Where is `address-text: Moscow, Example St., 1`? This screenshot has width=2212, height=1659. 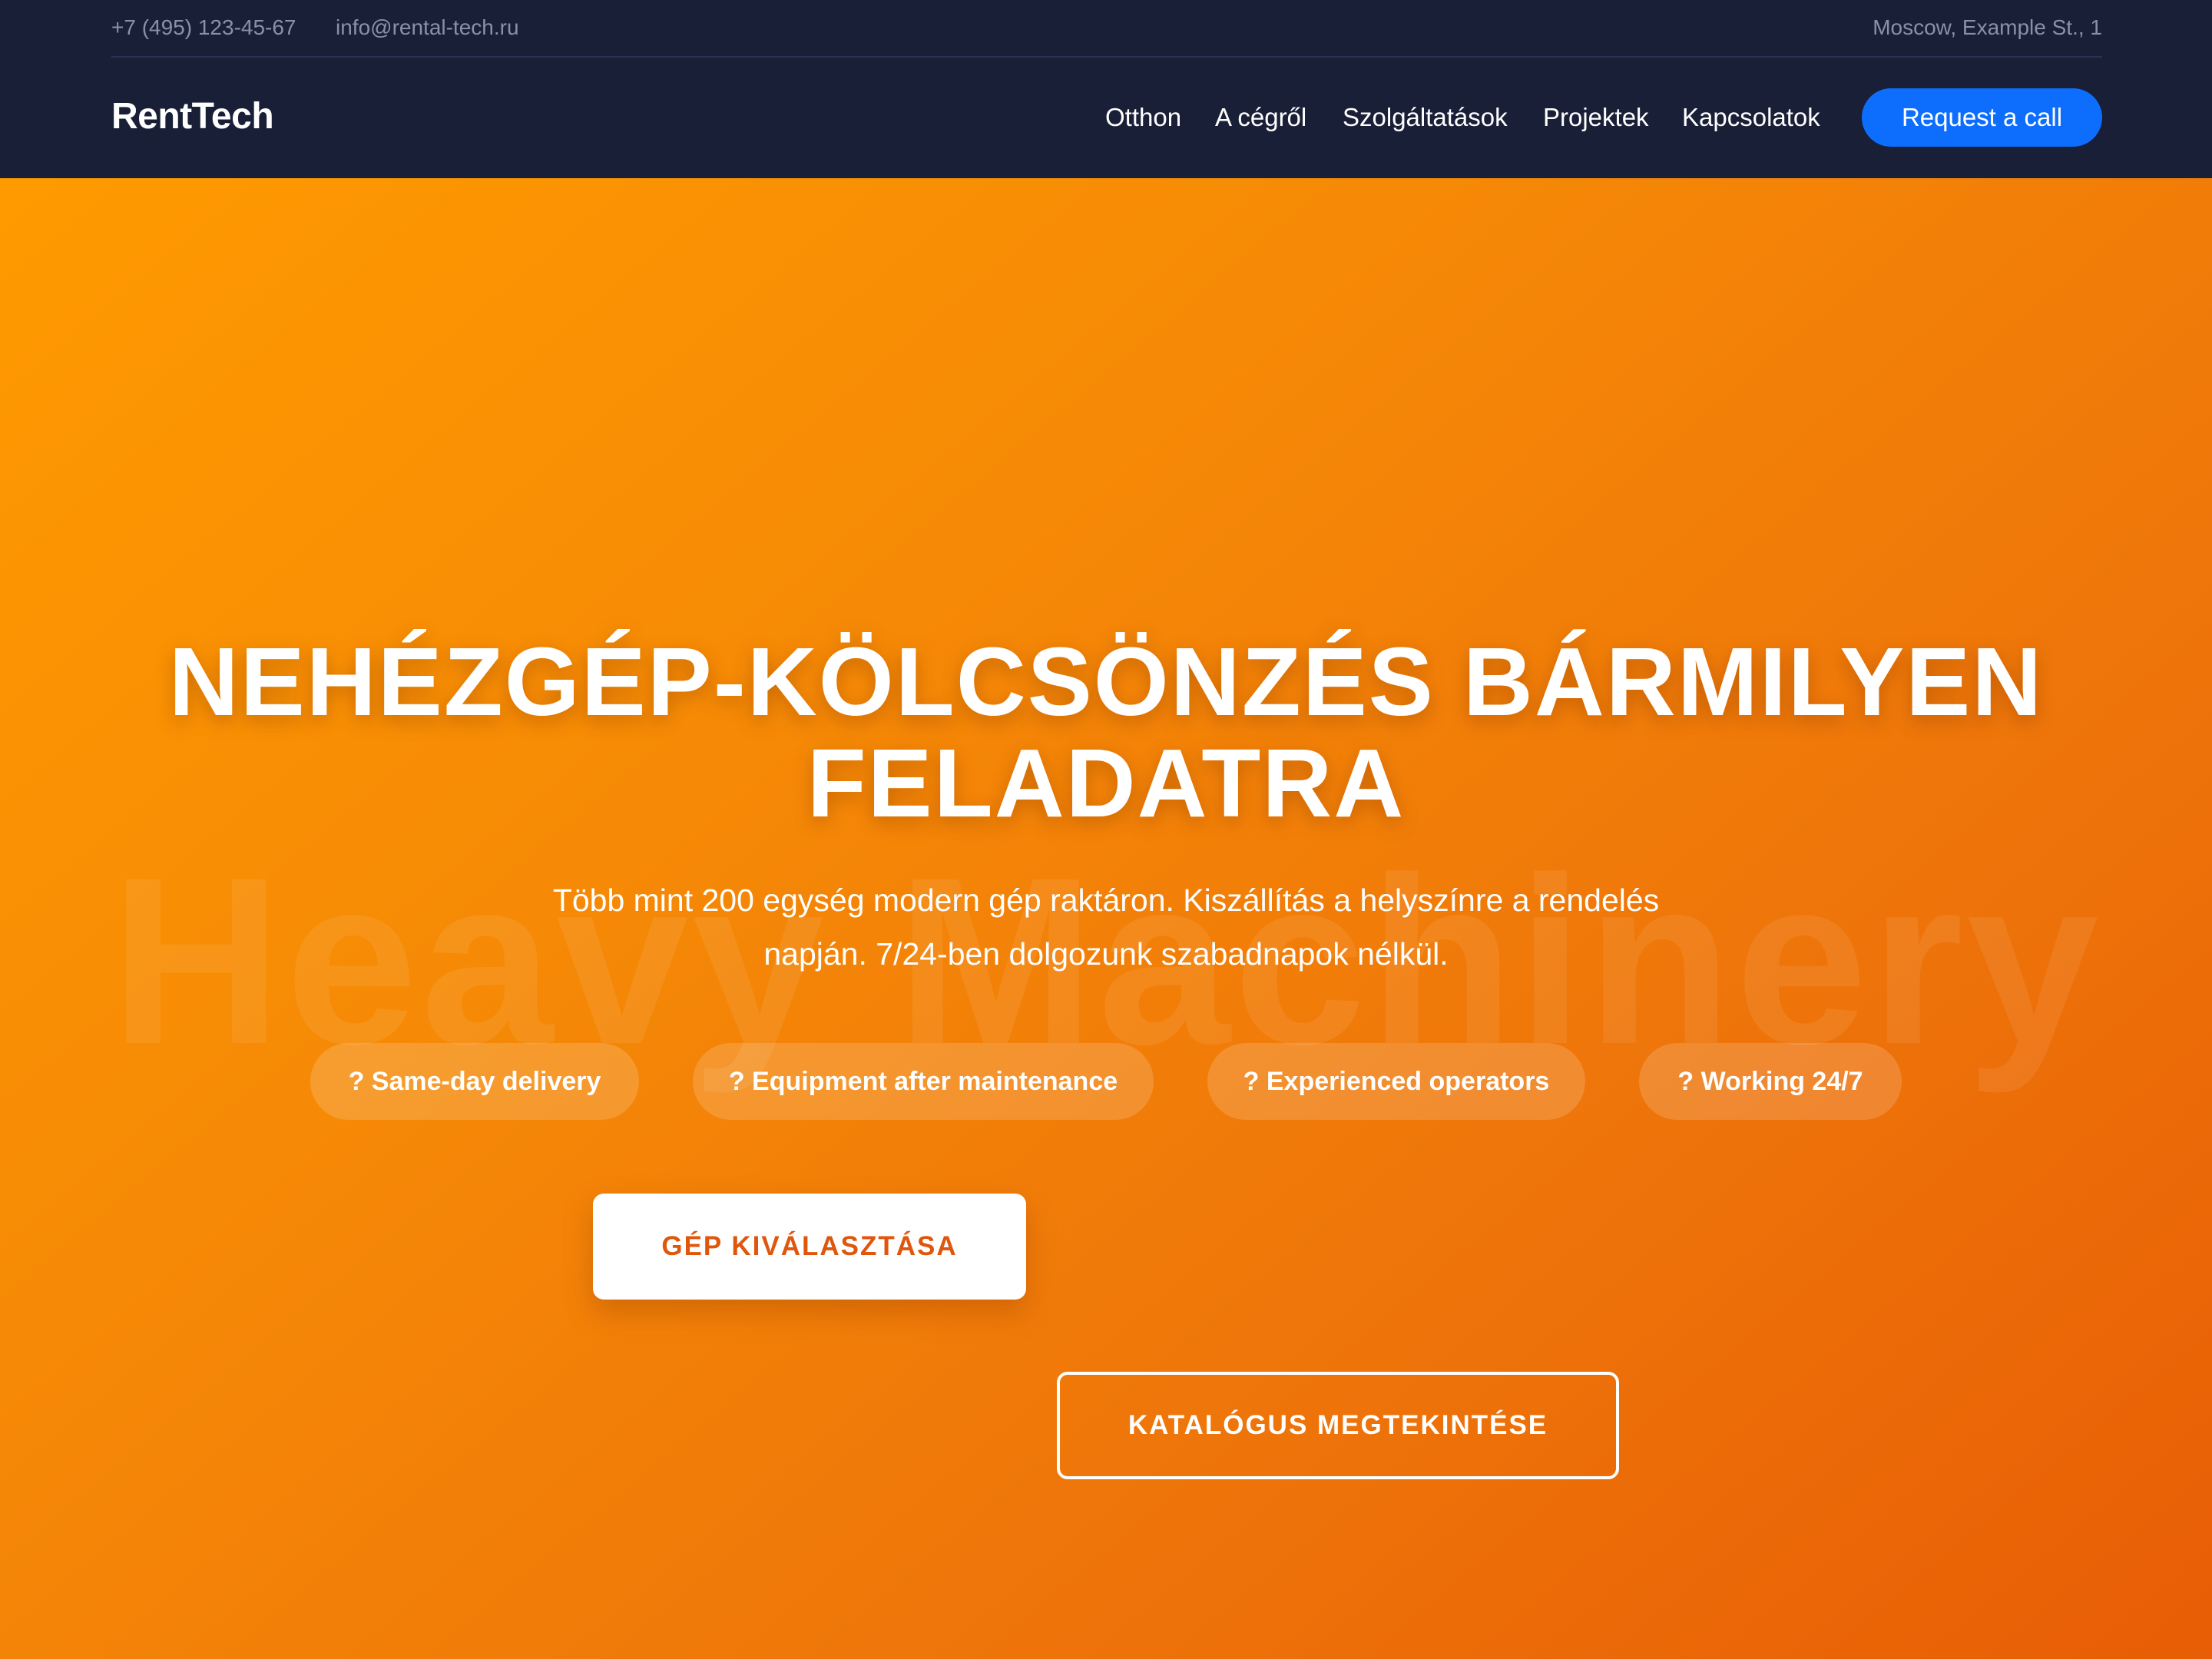 address-text: Moscow, Example St., 1 is located at coordinates (1988, 27).